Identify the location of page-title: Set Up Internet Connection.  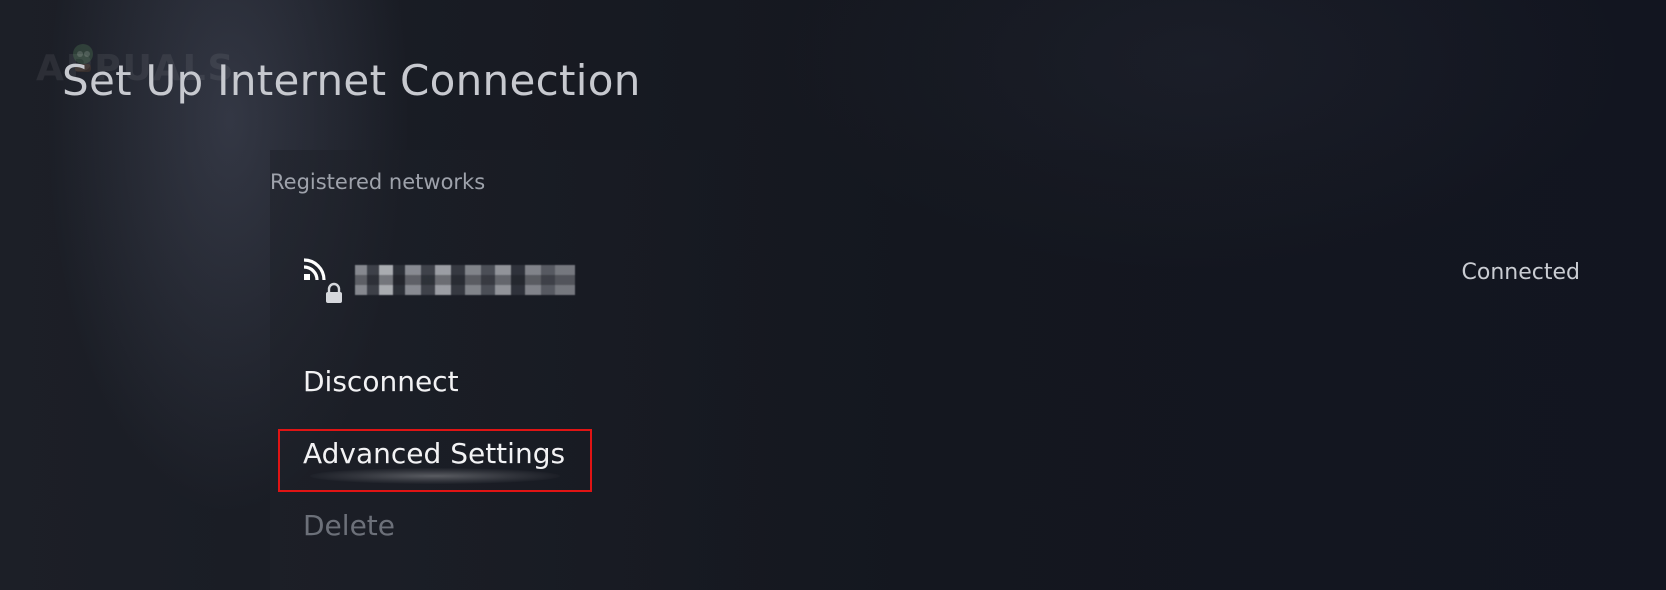
(351, 80).